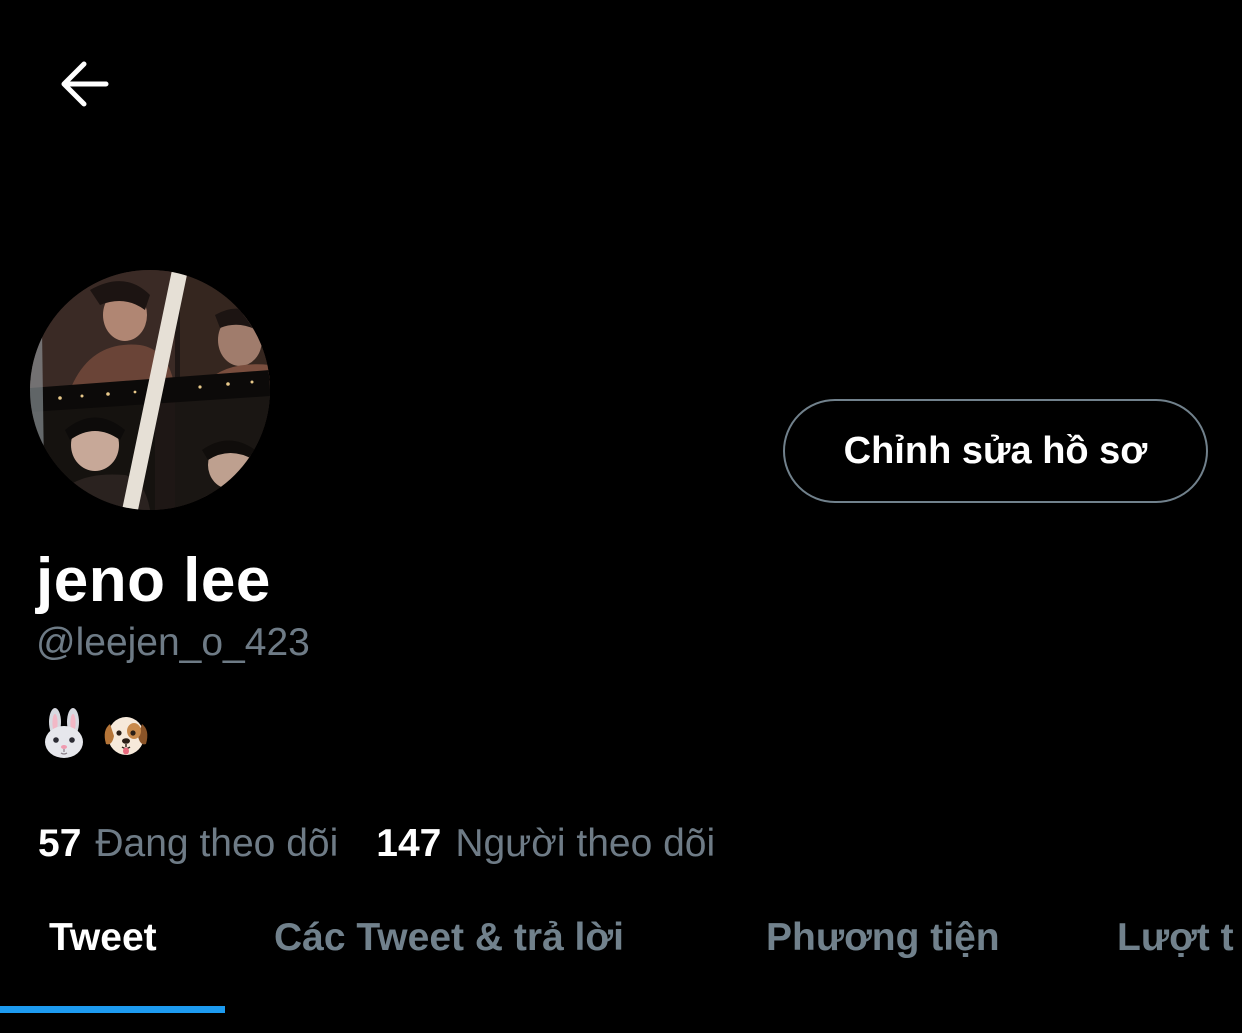  I want to click on bio, so click(95, 734).